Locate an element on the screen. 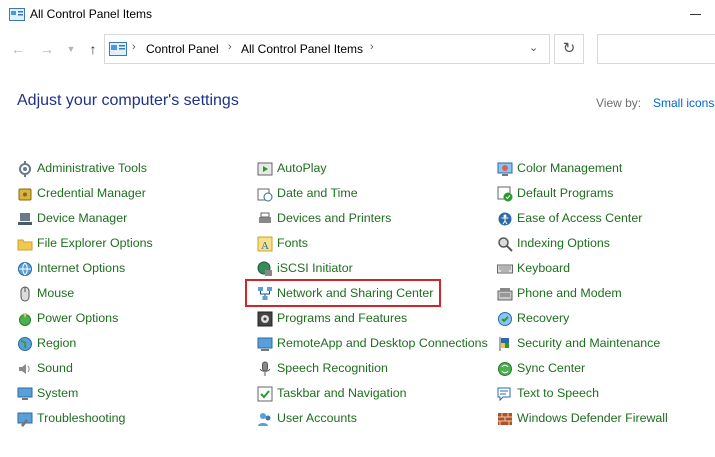 Image resolution: width=715 pixels, height=457 pixels. title-bar: All Control Panel Items is located at coordinates (357, 15).